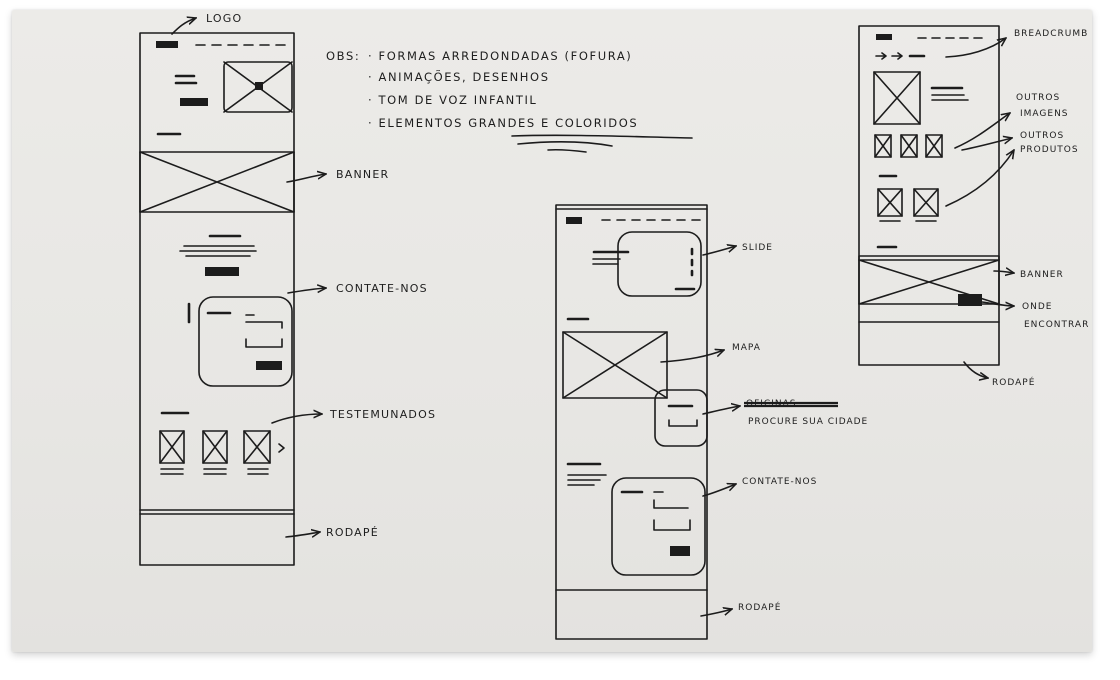 This screenshot has height=680, width=1120. Describe the element at coordinates (382, 414) in the screenshot. I see `left-testimonials-label: TESTEMUNADOS` at that location.